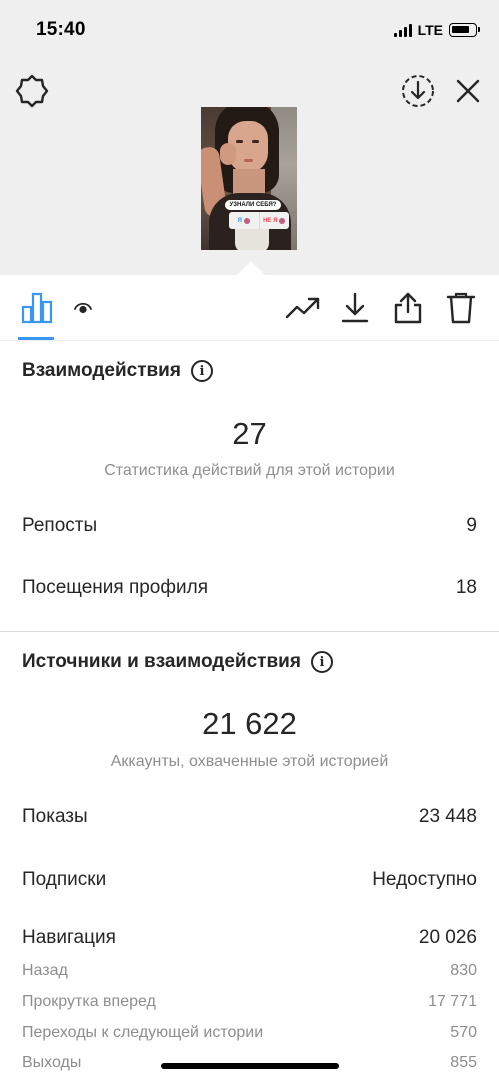 The width and height of the screenshot is (499, 1080). I want to click on bar-chart-icon, so click(37, 308).